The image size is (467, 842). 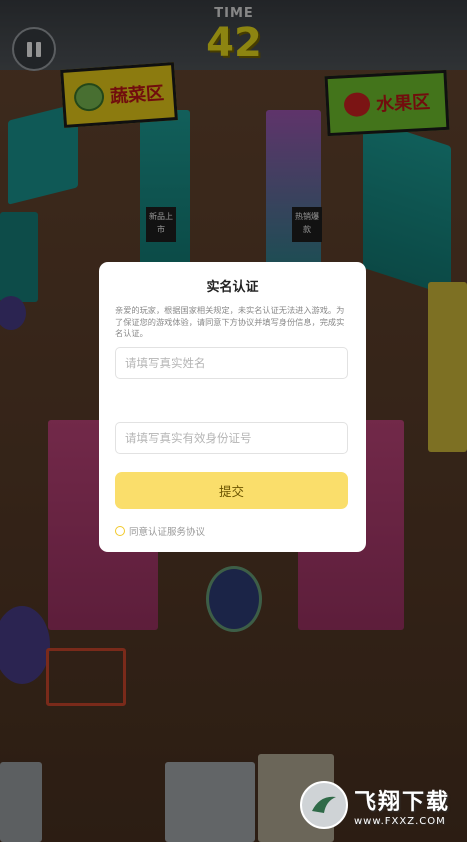 I want to click on bird-logo-icon, so click(x=324, y=805).